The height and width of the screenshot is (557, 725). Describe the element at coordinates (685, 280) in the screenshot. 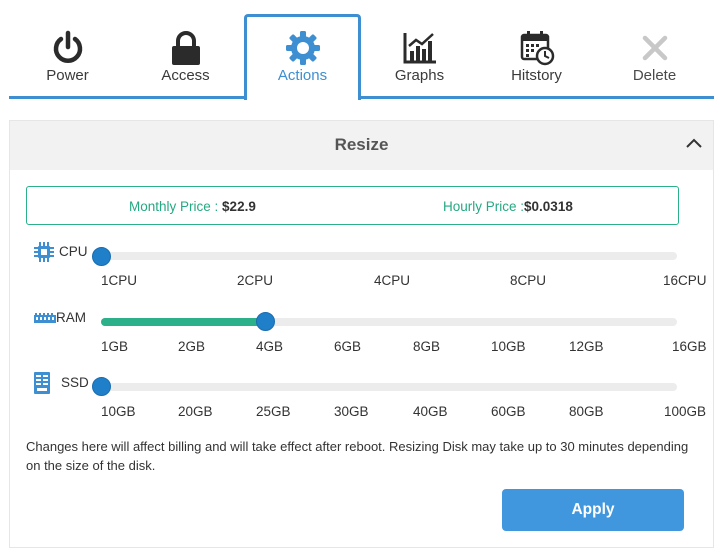

I see `cpu-tick: 16CPU` at that location.